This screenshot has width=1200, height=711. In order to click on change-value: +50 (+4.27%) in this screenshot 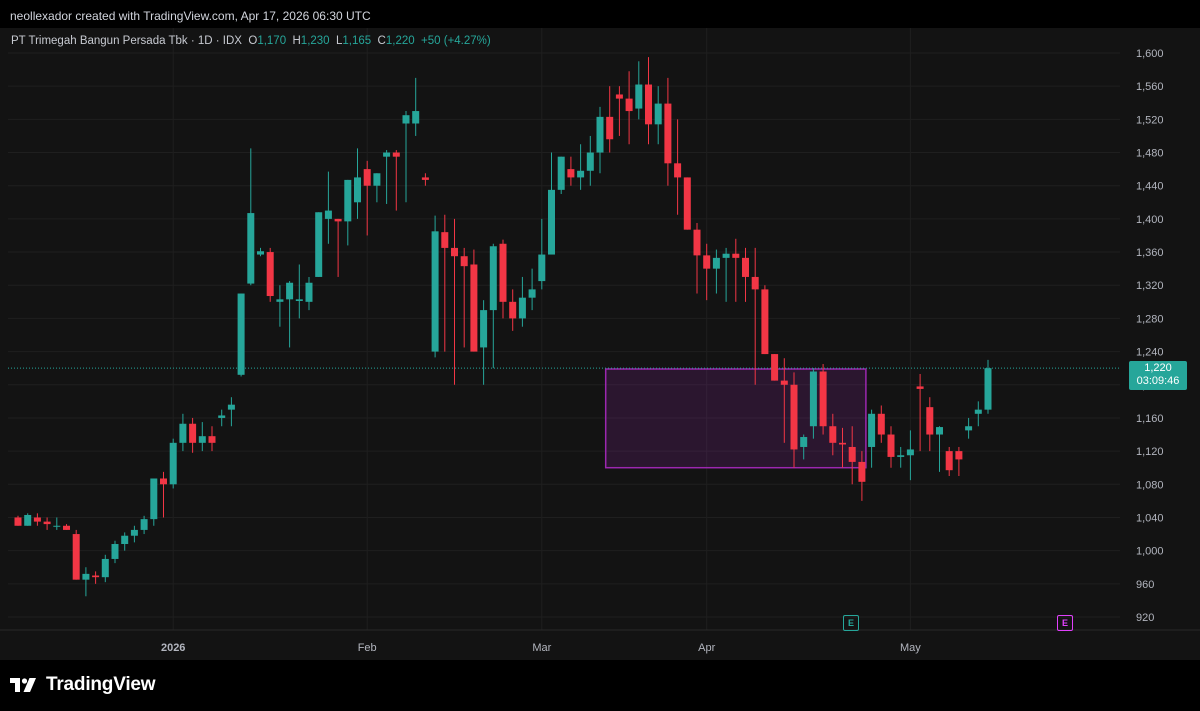, I will do `click(456, 41)`.